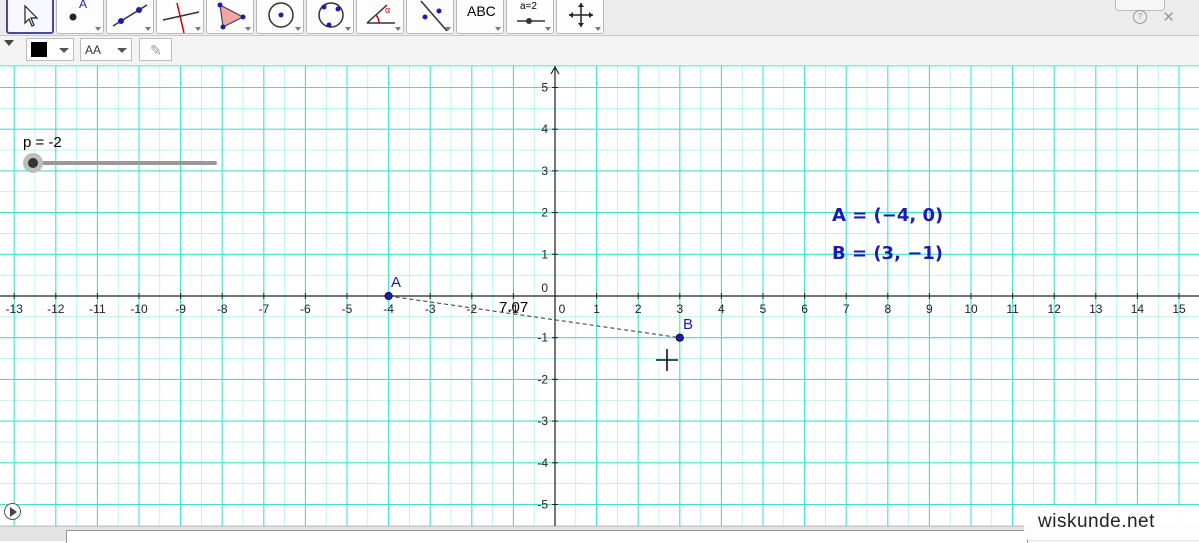 This screenshot has height=543, width=1199. Describe the element at coordinates (542, 421) in the screenshot. I see `y-tick-label: -3` at that location.